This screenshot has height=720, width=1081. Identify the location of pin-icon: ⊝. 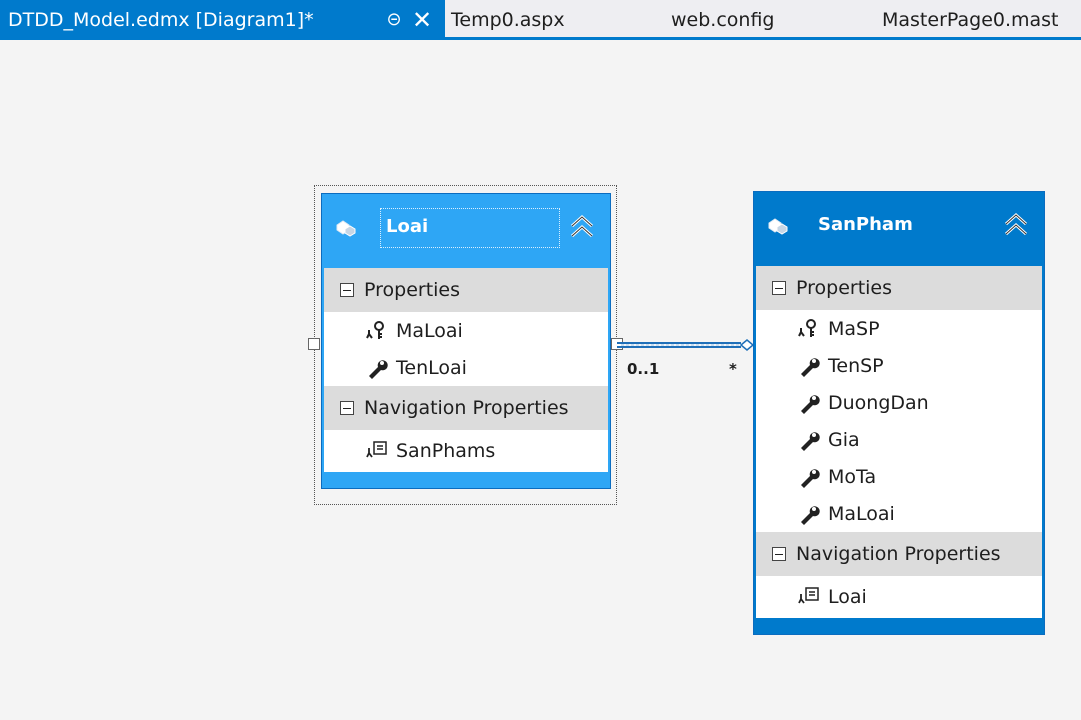
(394, 19).